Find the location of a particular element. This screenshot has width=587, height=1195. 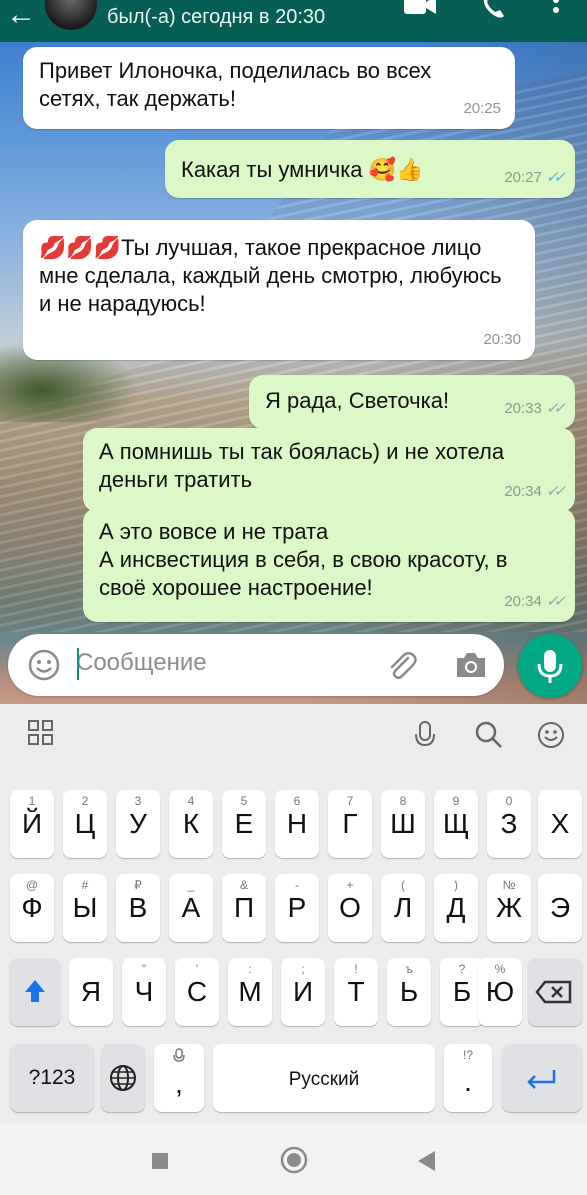

recents-square-icon is located at coordinates (160, 1161).